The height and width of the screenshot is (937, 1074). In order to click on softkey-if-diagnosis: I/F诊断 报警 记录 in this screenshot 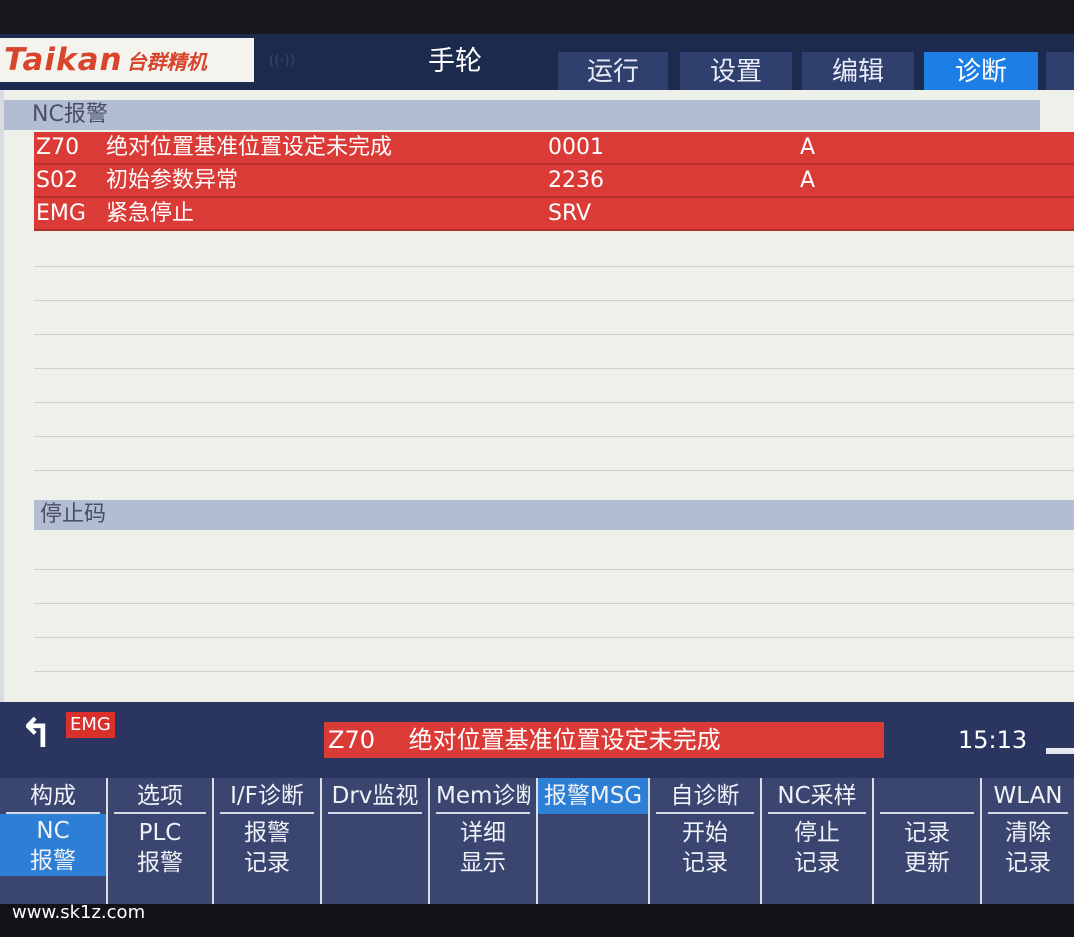, I will do `click(268, 841)`.